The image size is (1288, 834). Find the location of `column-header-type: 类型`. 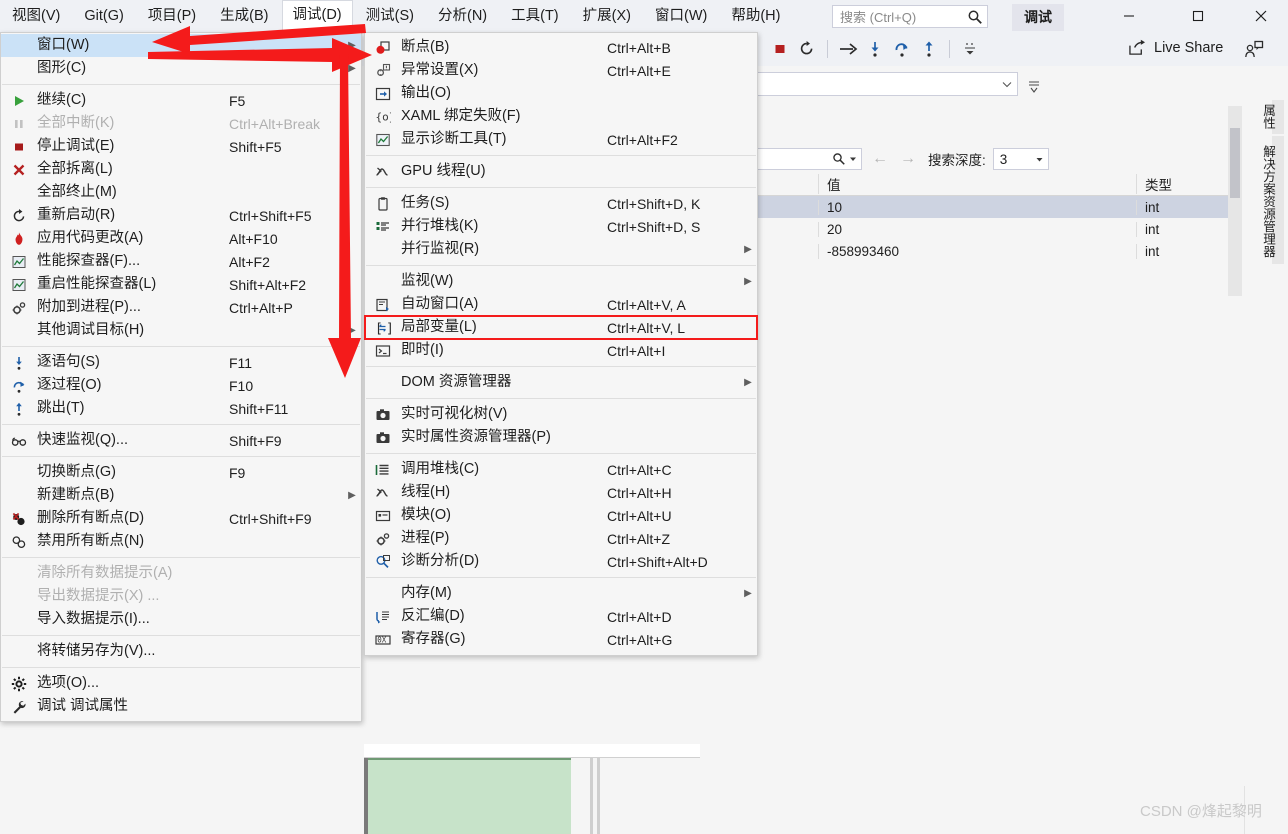

column-header-type: 类型 is located at coordinates (1182, 183).